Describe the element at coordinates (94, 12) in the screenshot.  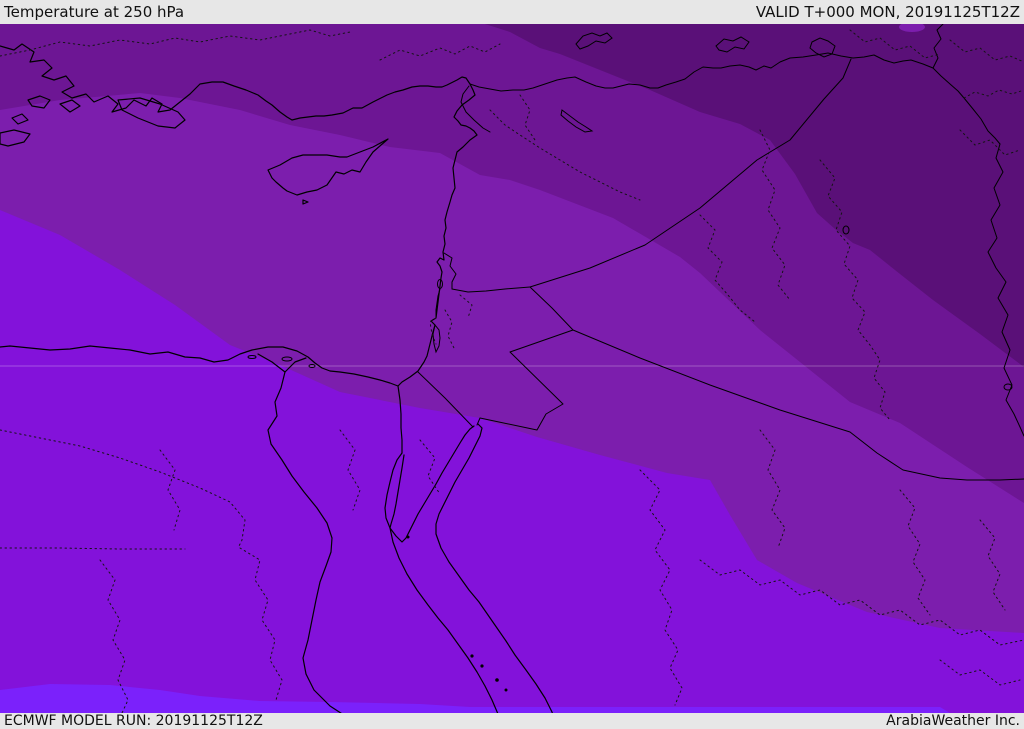
I see `page-title: Temperature at 250 hPa` at that location.